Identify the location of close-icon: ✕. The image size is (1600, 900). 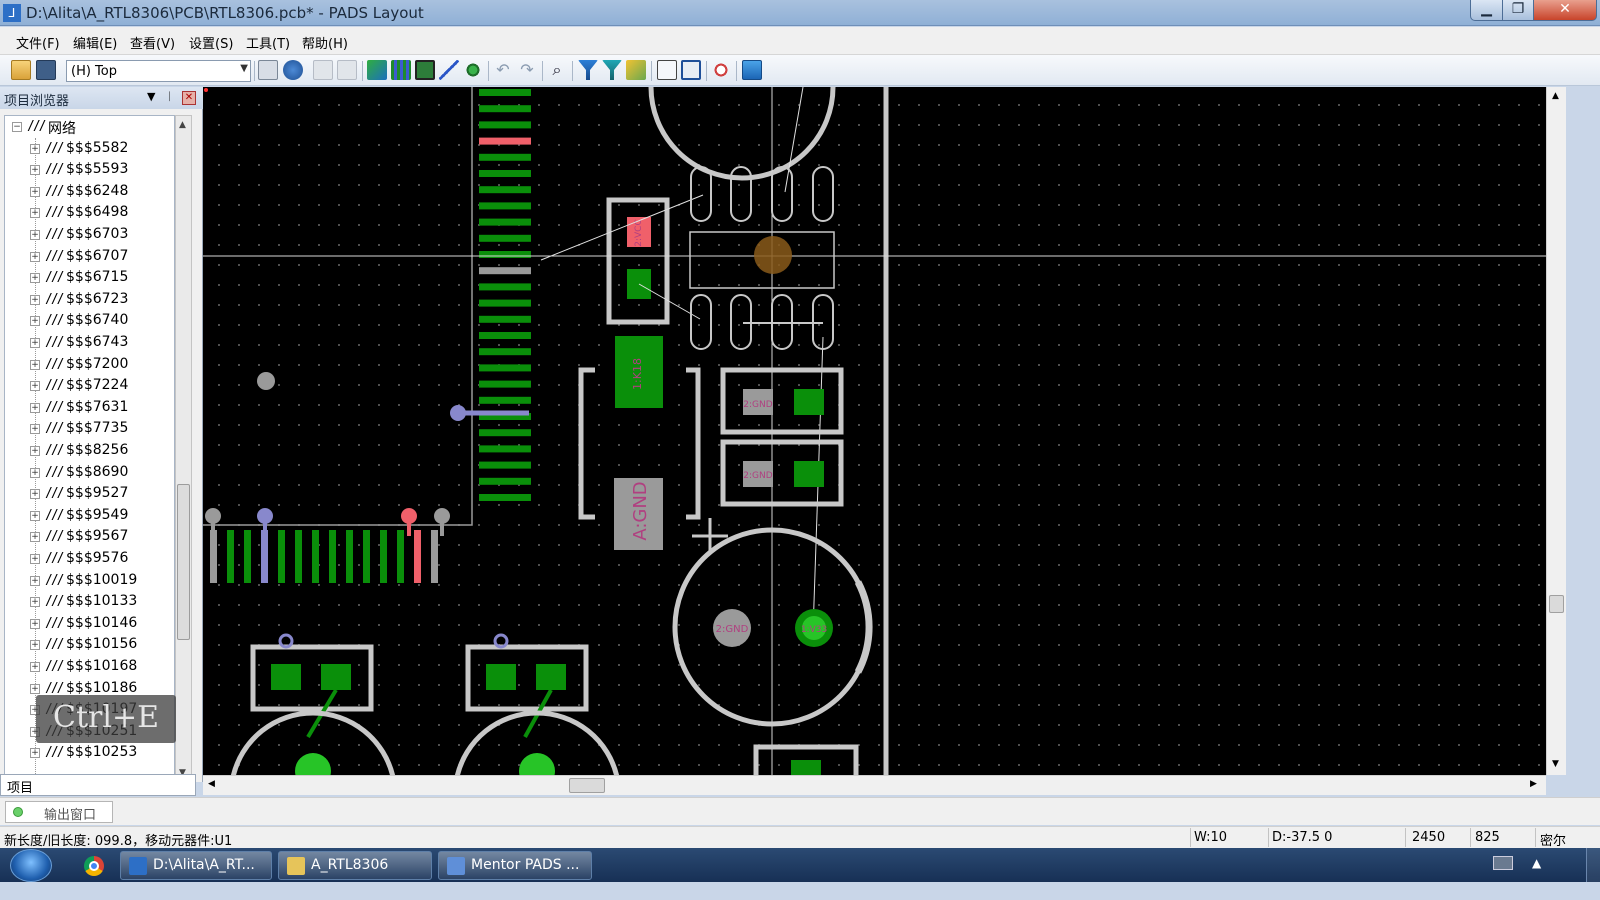
(189, 98).